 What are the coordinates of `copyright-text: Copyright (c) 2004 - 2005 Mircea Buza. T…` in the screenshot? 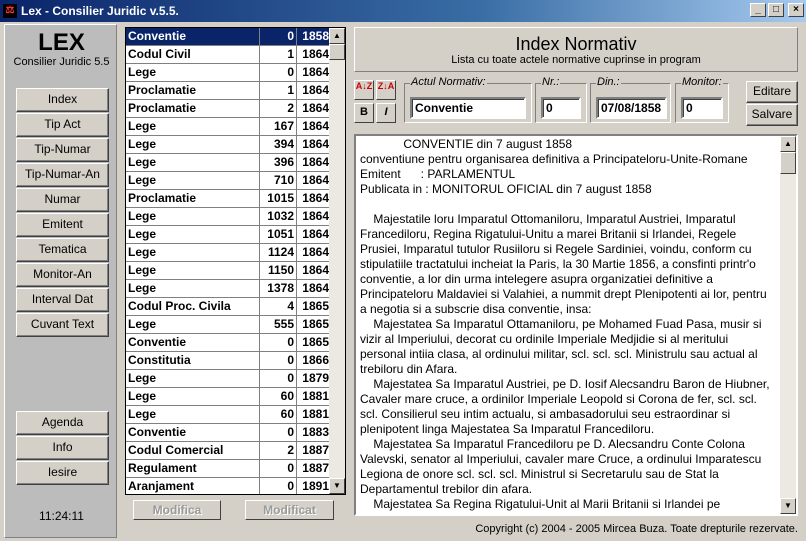 It's located at (636, 529).